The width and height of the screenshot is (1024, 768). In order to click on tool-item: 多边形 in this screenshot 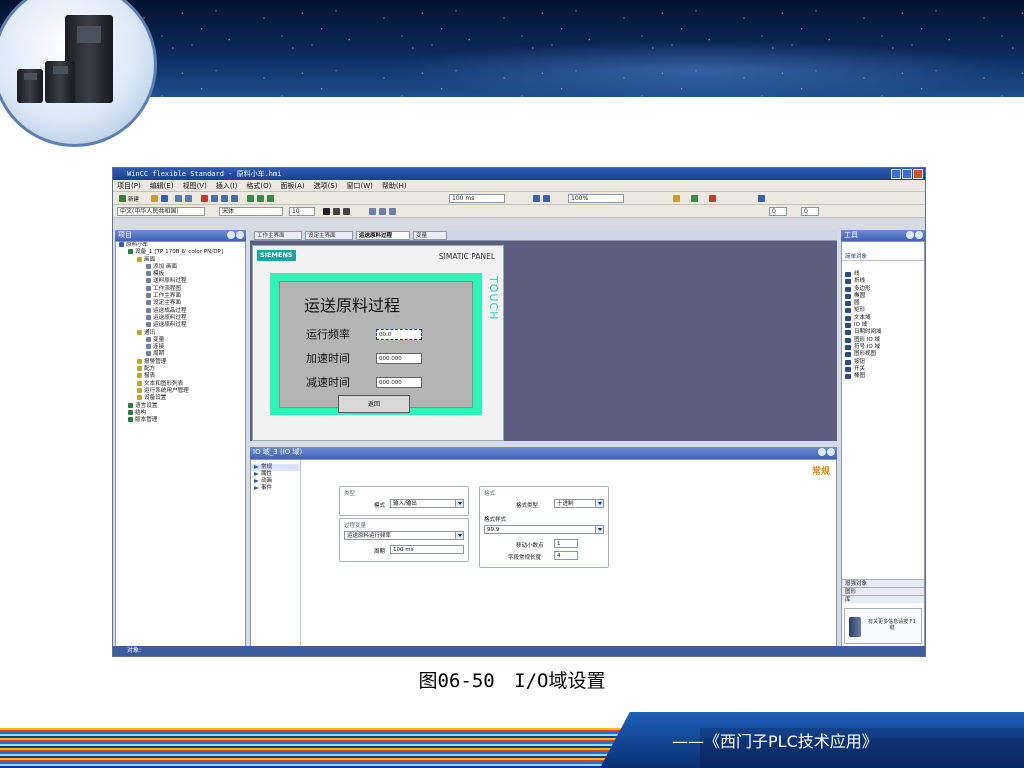, I will do `click(883, 289)`.